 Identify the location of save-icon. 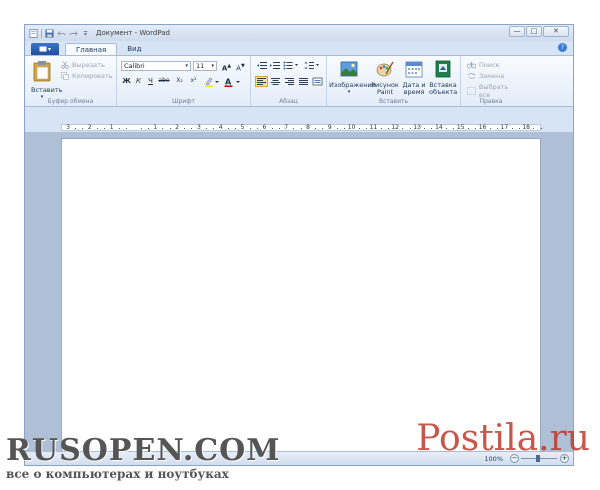
(49, 33).